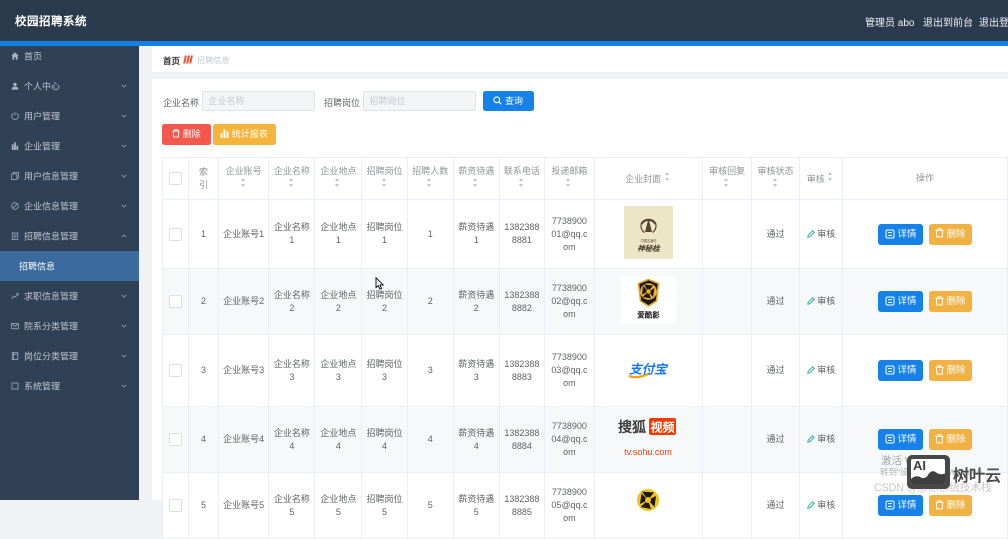  What do you see at coordinates (632, 427) in the screenshot?
I see `svg-text: 搜狐` at bounding box center [632, 427].